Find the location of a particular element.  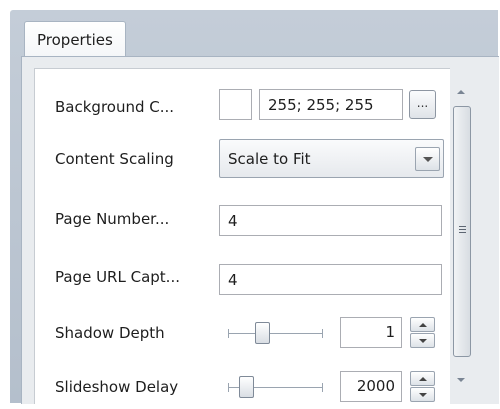

vertical-scrollbar is located at coordinates (462, 236).